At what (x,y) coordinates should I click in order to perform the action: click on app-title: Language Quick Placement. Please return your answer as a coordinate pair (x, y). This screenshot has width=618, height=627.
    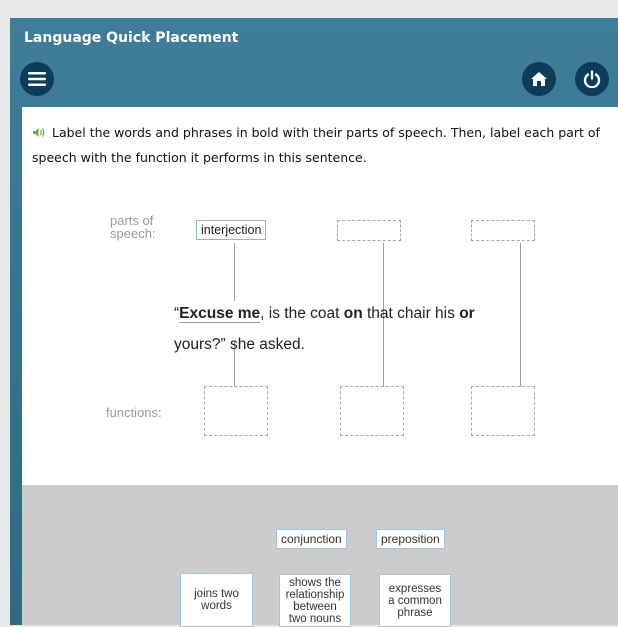
    Looking at the image, I should click on (131, 38).